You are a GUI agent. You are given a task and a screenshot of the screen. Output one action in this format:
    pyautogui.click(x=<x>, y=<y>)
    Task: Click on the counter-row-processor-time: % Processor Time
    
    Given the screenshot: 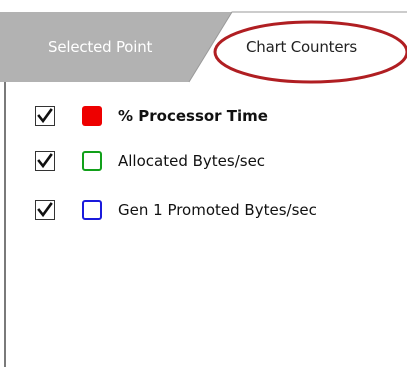 What is the action you would take?
    pyautogui.click(x=203, y=116)
    